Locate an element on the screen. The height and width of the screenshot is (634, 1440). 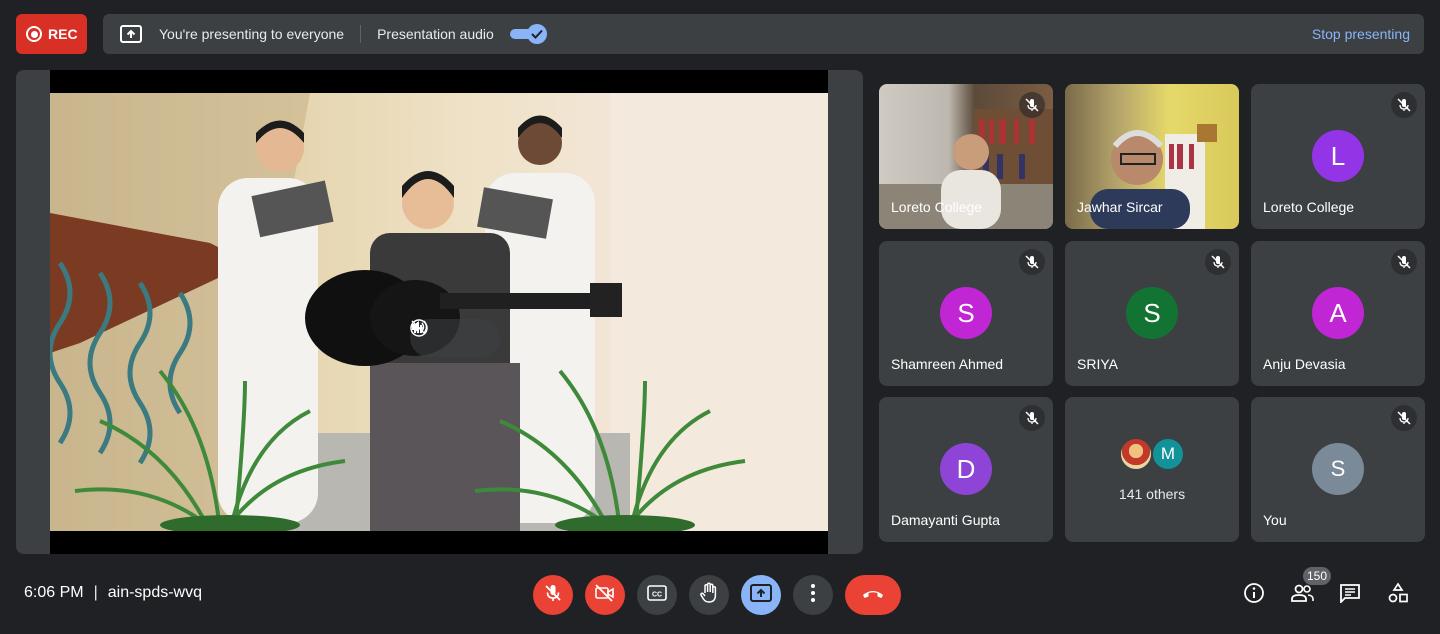
present-button is located at coordinates (761, 595).